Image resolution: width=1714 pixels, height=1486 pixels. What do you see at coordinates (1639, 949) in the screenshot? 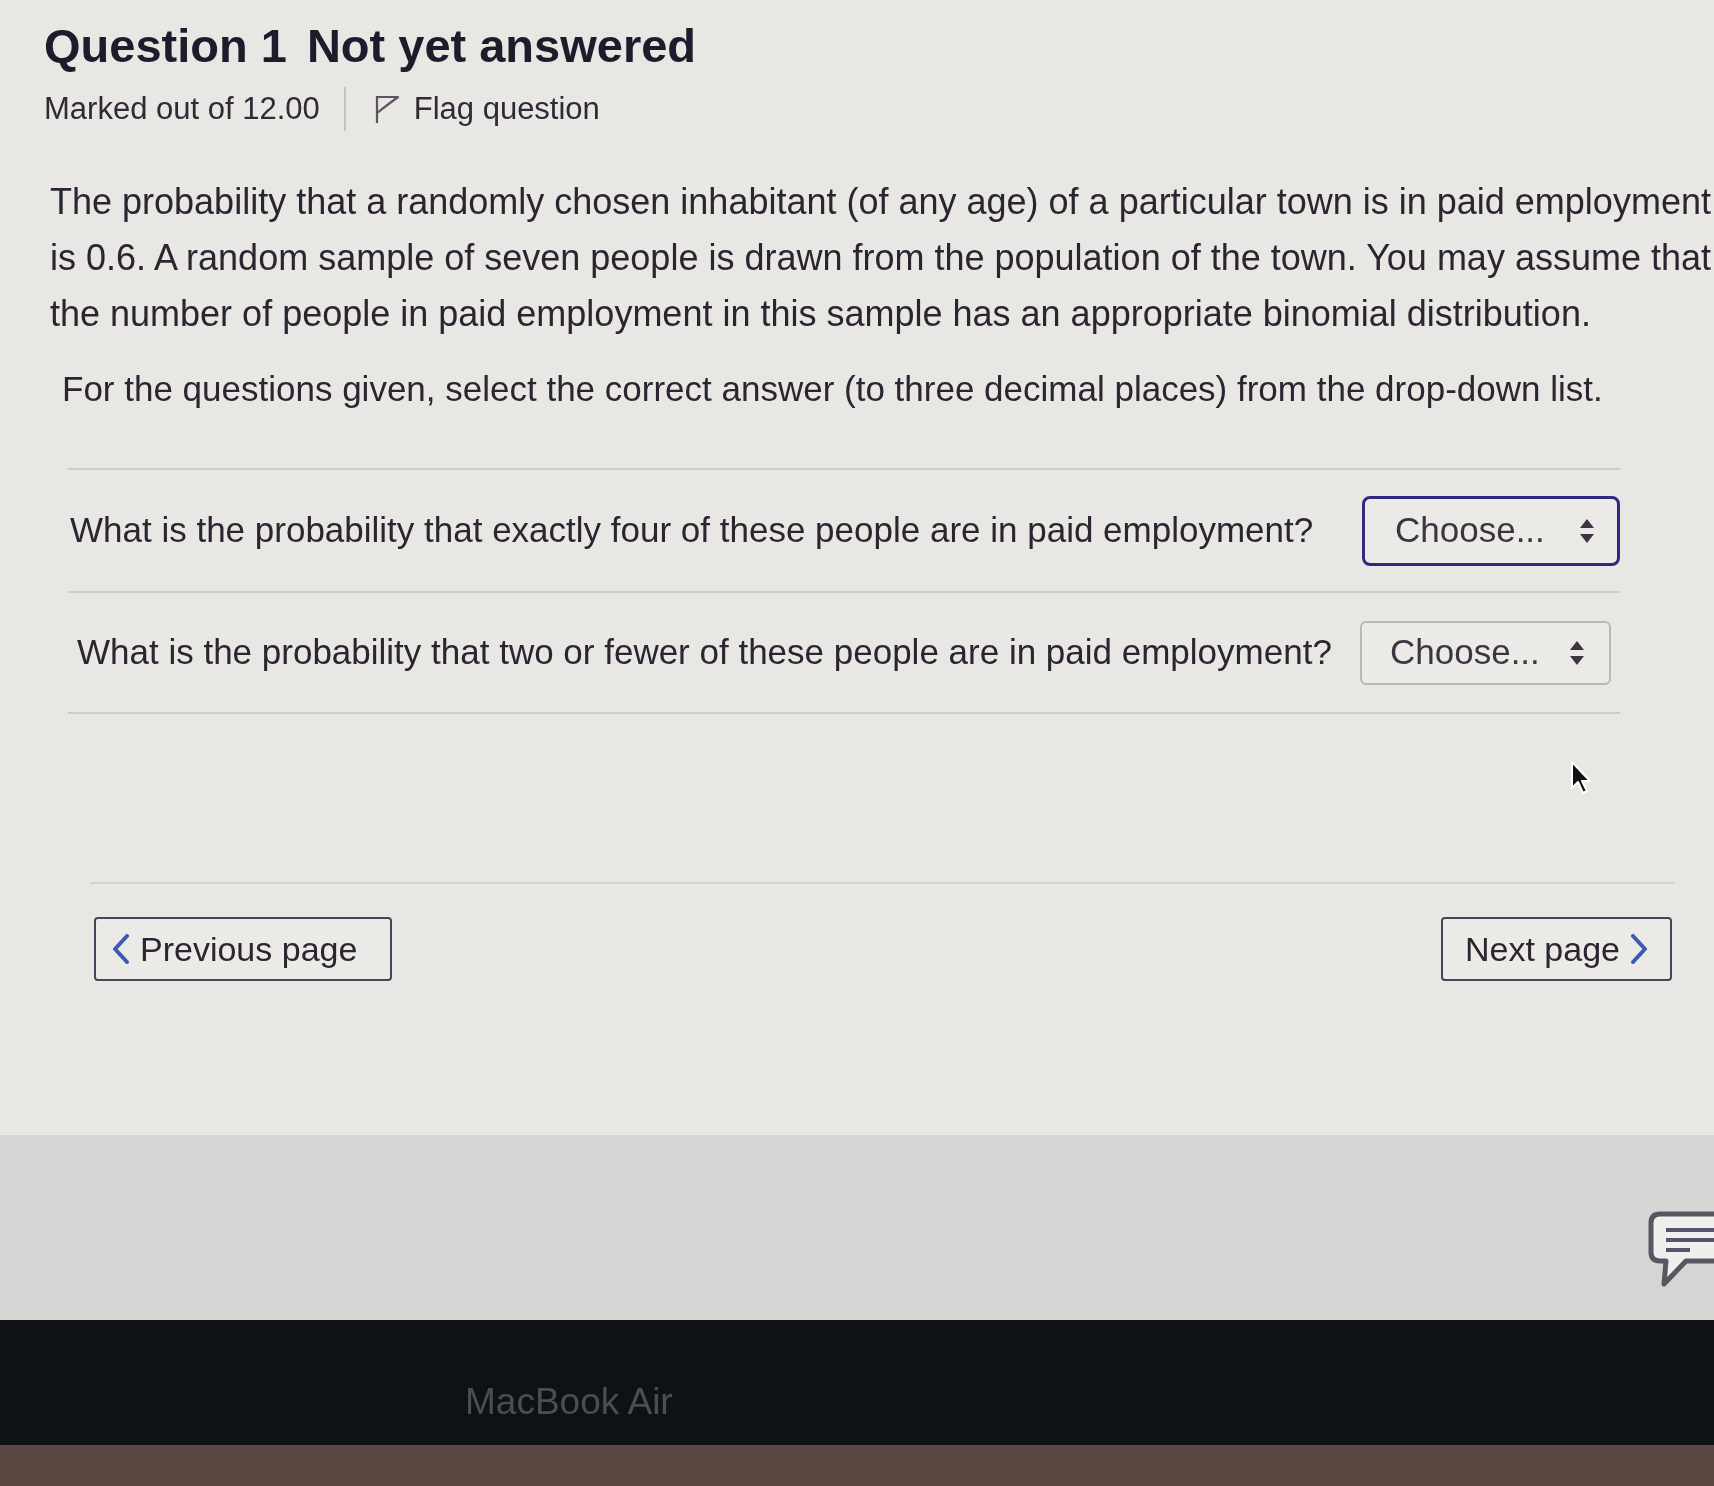
I see `chevron-right-icon` at bounding box center [1639, 949].